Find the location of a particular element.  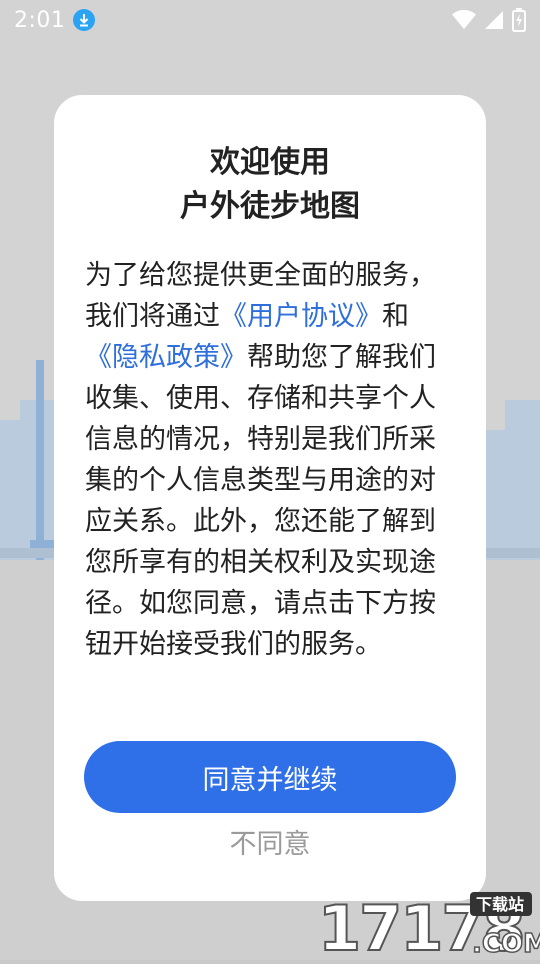

status-icons is located at coordinates (489, 20).